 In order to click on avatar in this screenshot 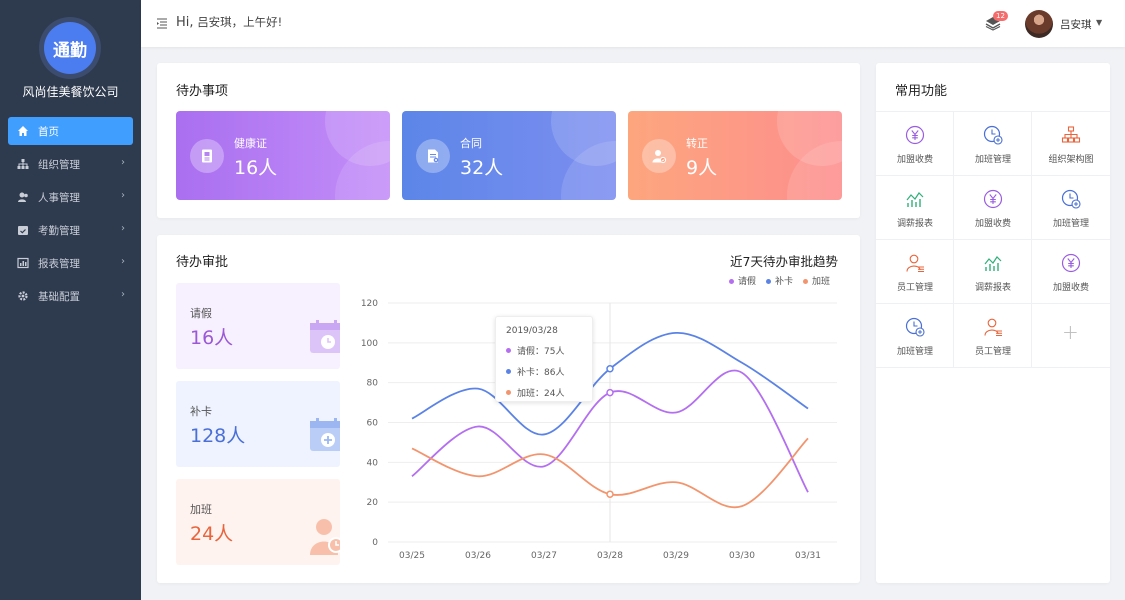, I will do `click(1039, 24)`.